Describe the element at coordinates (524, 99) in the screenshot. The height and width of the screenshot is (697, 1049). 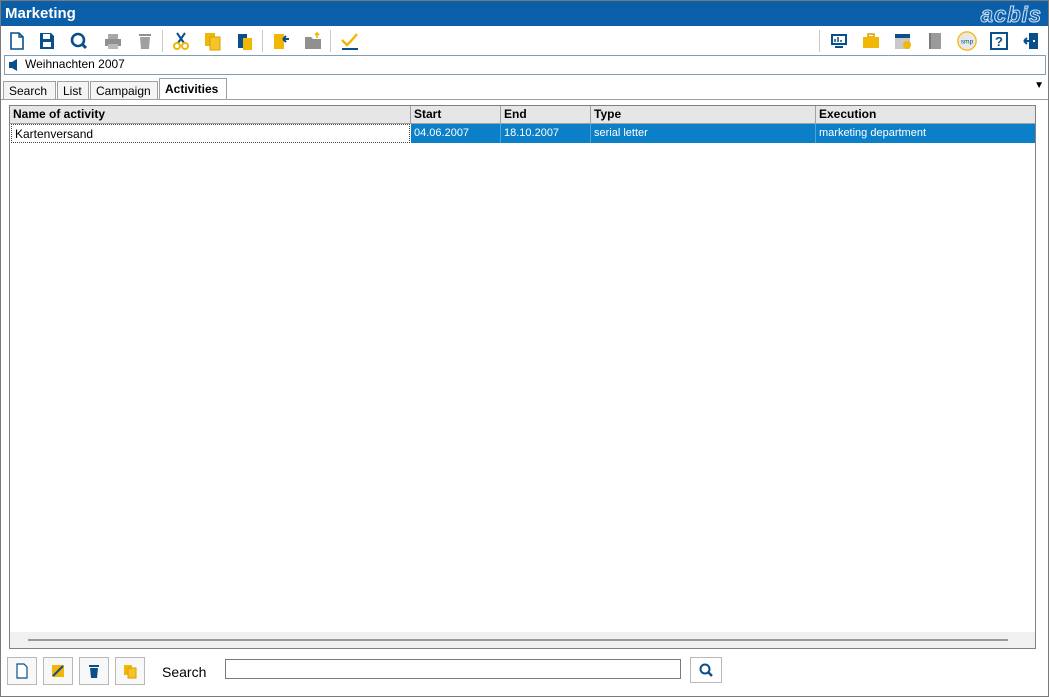
I see `tab-divider` at that location.